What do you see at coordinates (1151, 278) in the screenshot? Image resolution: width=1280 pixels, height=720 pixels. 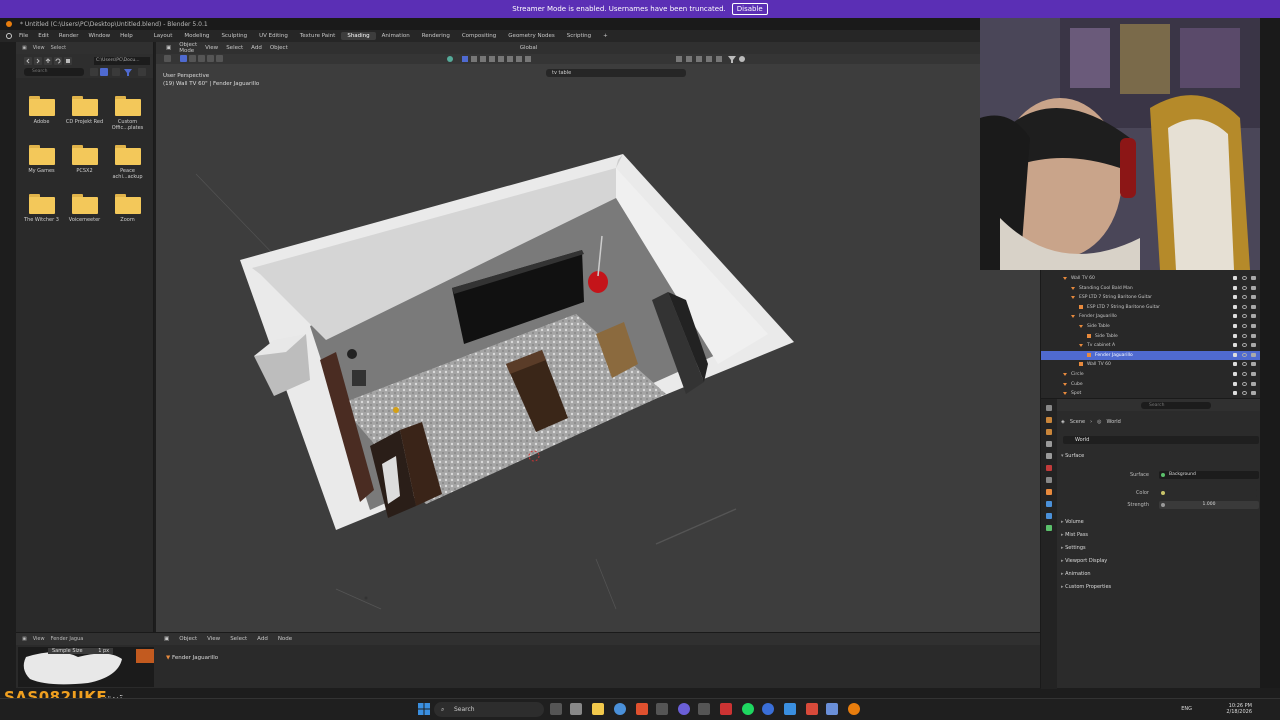 I see `outliner-row: Wall TV 60` at bounding box center [1151, 278].